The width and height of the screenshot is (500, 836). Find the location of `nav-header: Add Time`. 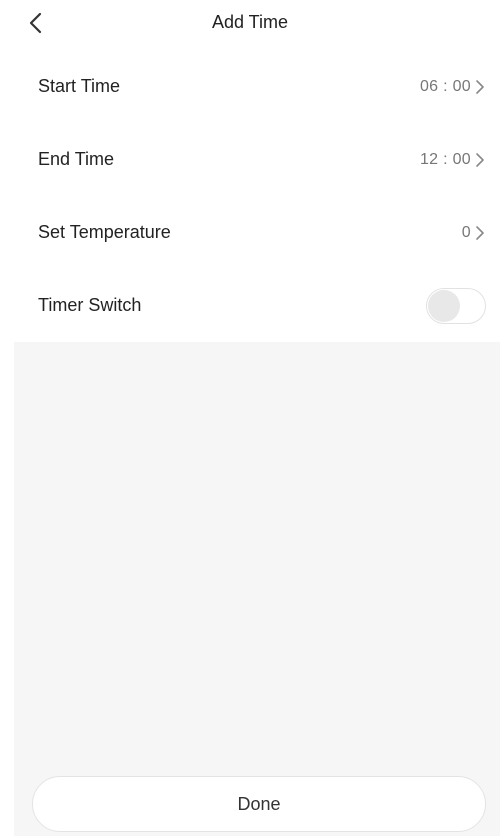

nav-header: Add Time is located at coordinates (250, 23).